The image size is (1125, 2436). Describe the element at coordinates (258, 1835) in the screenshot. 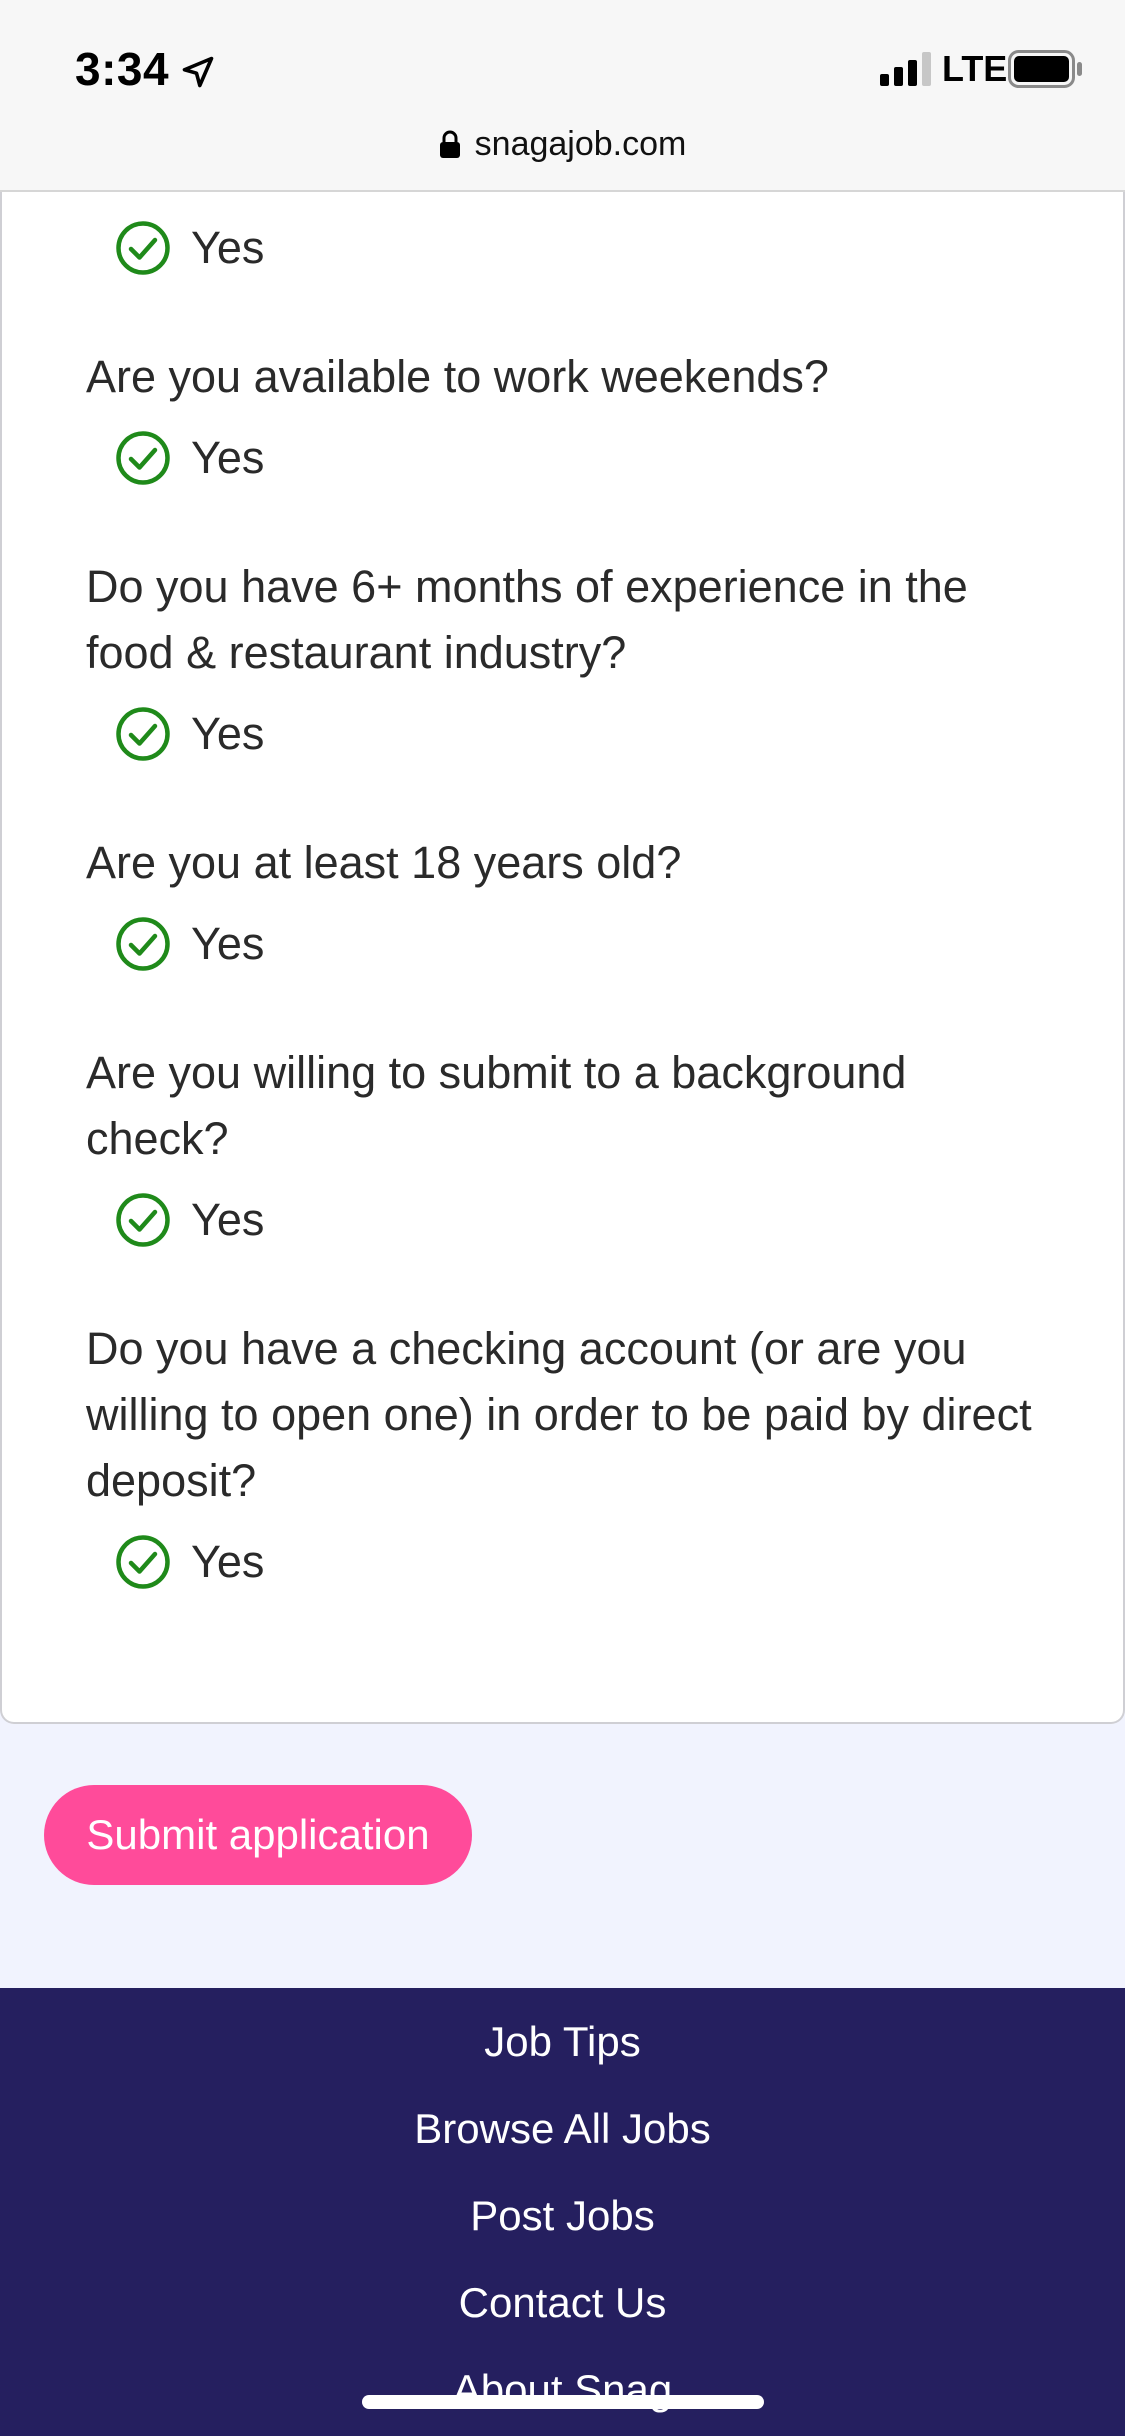

I see `submit-application-button: Submit application` at that location.